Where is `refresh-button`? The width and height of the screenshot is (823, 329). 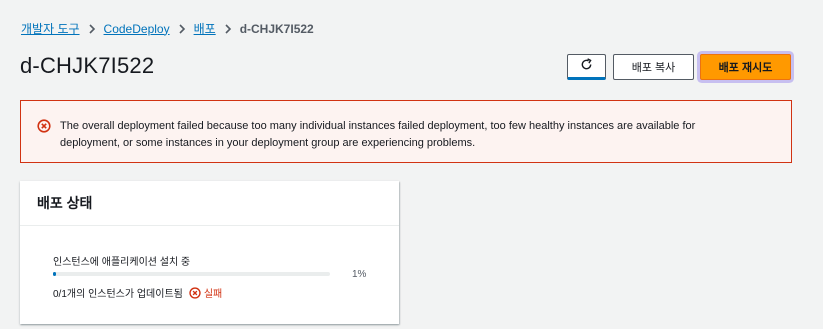 refresh-button is located at coordinates (586, 67).